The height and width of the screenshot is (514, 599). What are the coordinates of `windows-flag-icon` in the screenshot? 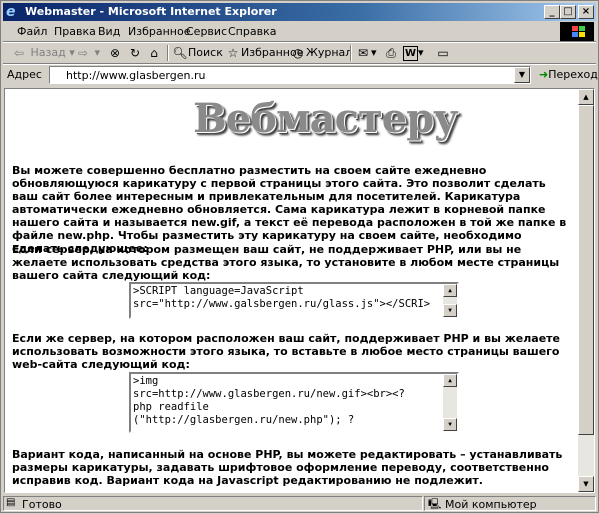 It's located at (577, 31).